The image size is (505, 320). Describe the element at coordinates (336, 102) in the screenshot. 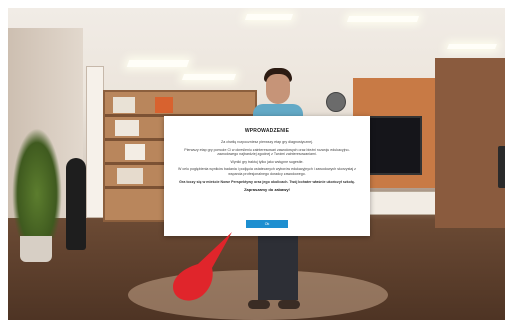

I see `wall-clock` at that location.